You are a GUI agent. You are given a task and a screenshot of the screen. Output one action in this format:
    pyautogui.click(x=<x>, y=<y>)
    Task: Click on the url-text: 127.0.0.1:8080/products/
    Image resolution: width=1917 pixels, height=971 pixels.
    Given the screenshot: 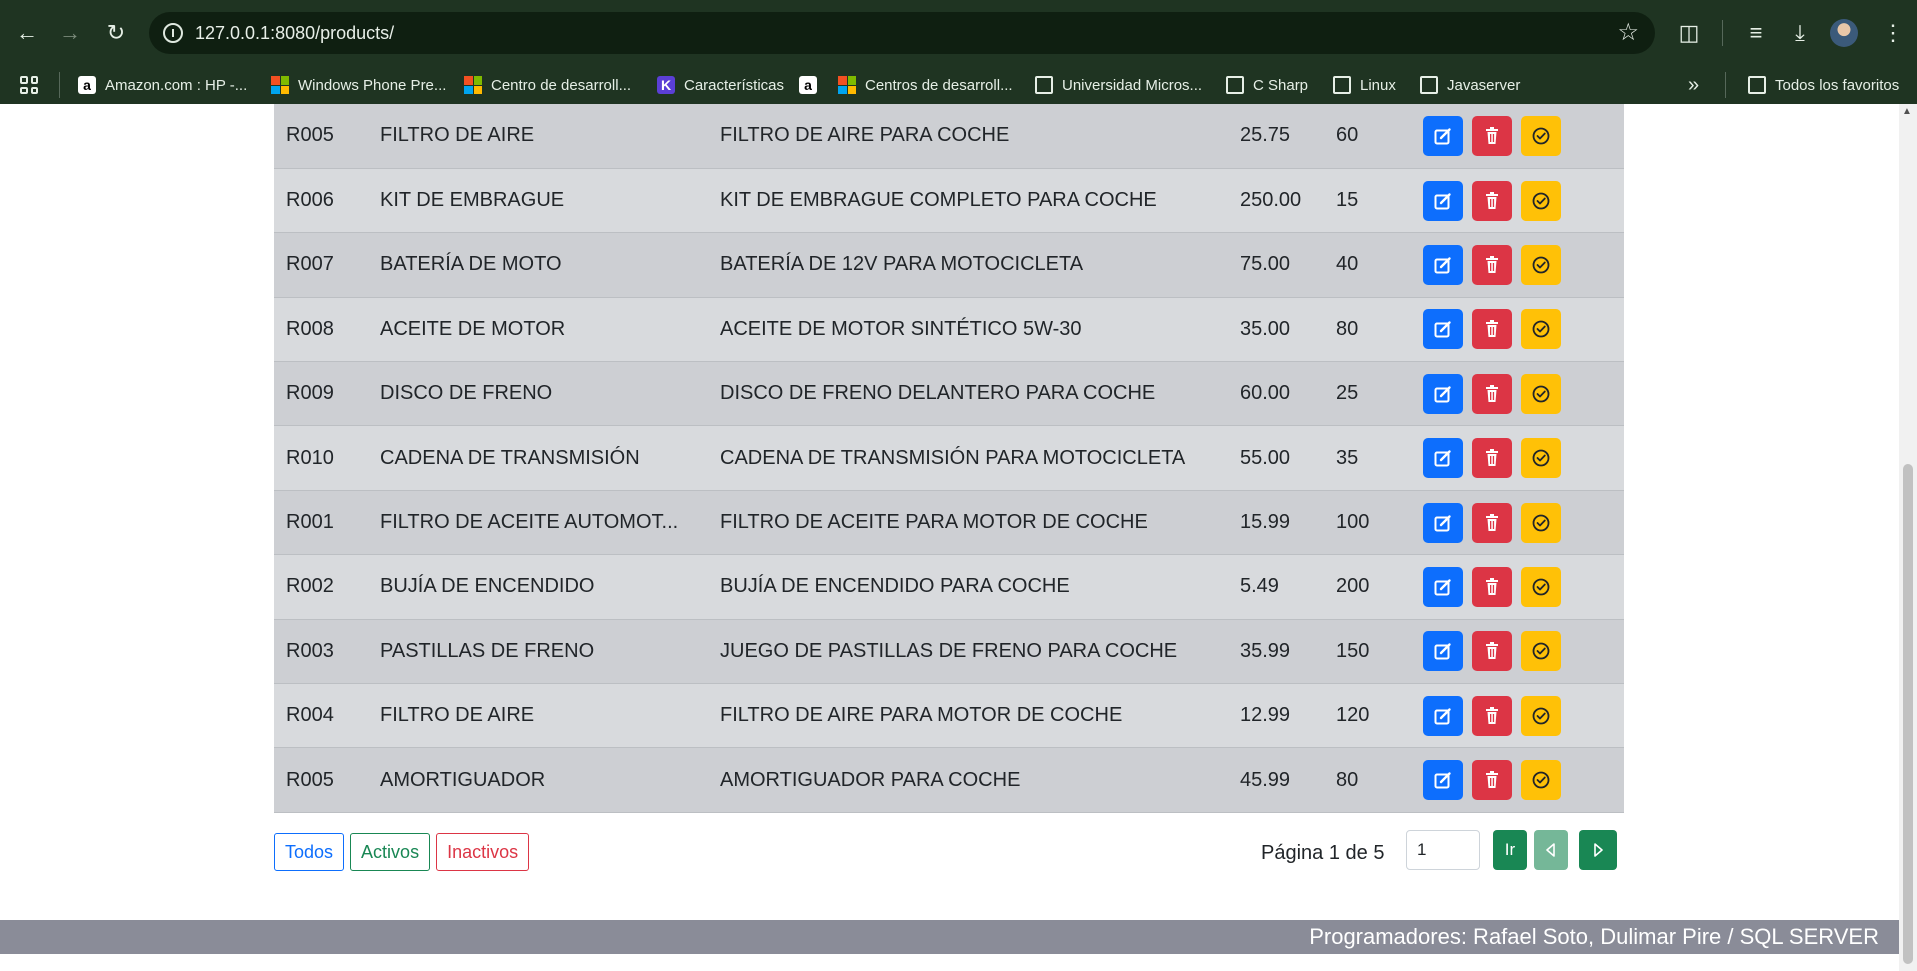 What is the action you would take?
    pyautogui.click(x=294, y=33)
    